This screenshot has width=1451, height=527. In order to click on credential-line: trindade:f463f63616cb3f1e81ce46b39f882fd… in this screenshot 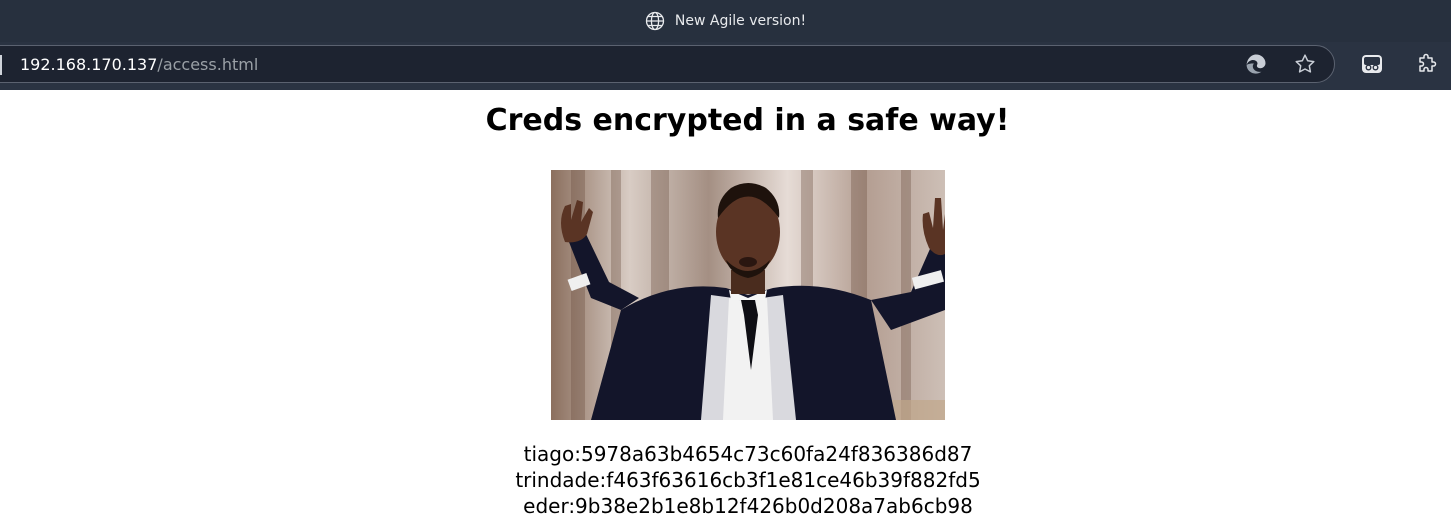, I will do `click(748, 480)`.